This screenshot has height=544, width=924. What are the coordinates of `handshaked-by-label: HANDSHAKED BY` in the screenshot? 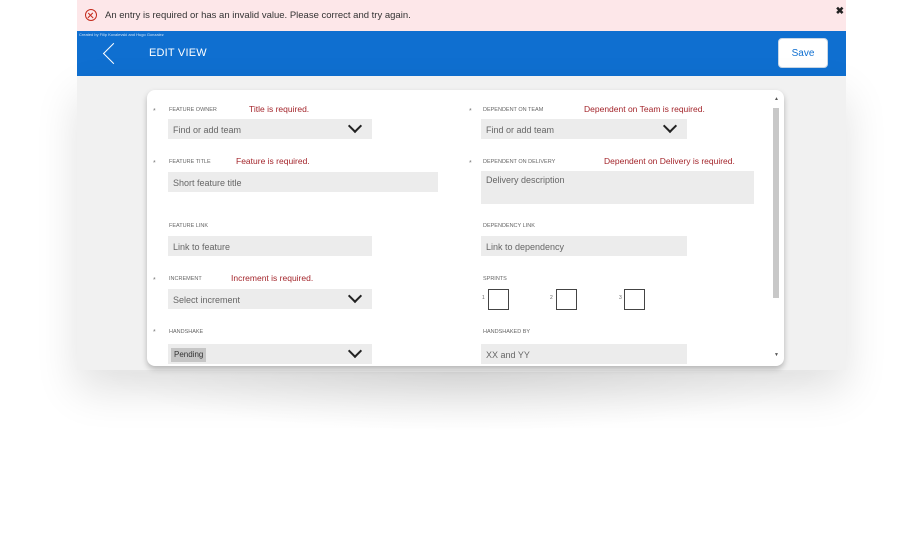 It's located at (507, 332).